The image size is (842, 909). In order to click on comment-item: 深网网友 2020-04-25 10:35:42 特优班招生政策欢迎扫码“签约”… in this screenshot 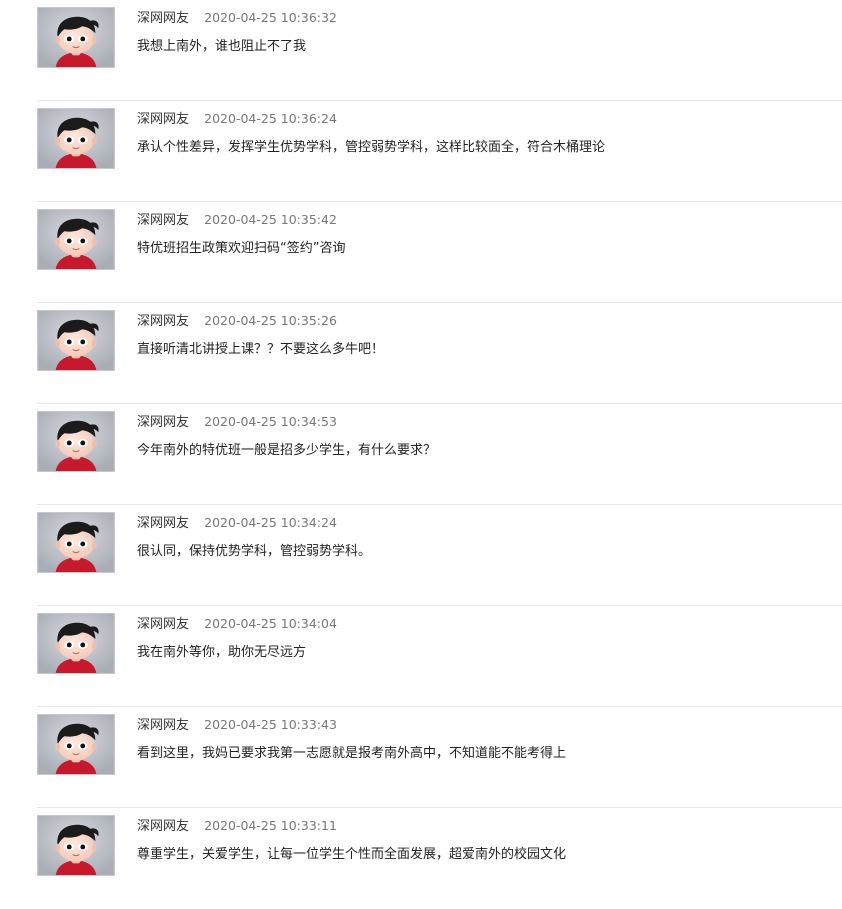, I will do `click(439, 252)`.